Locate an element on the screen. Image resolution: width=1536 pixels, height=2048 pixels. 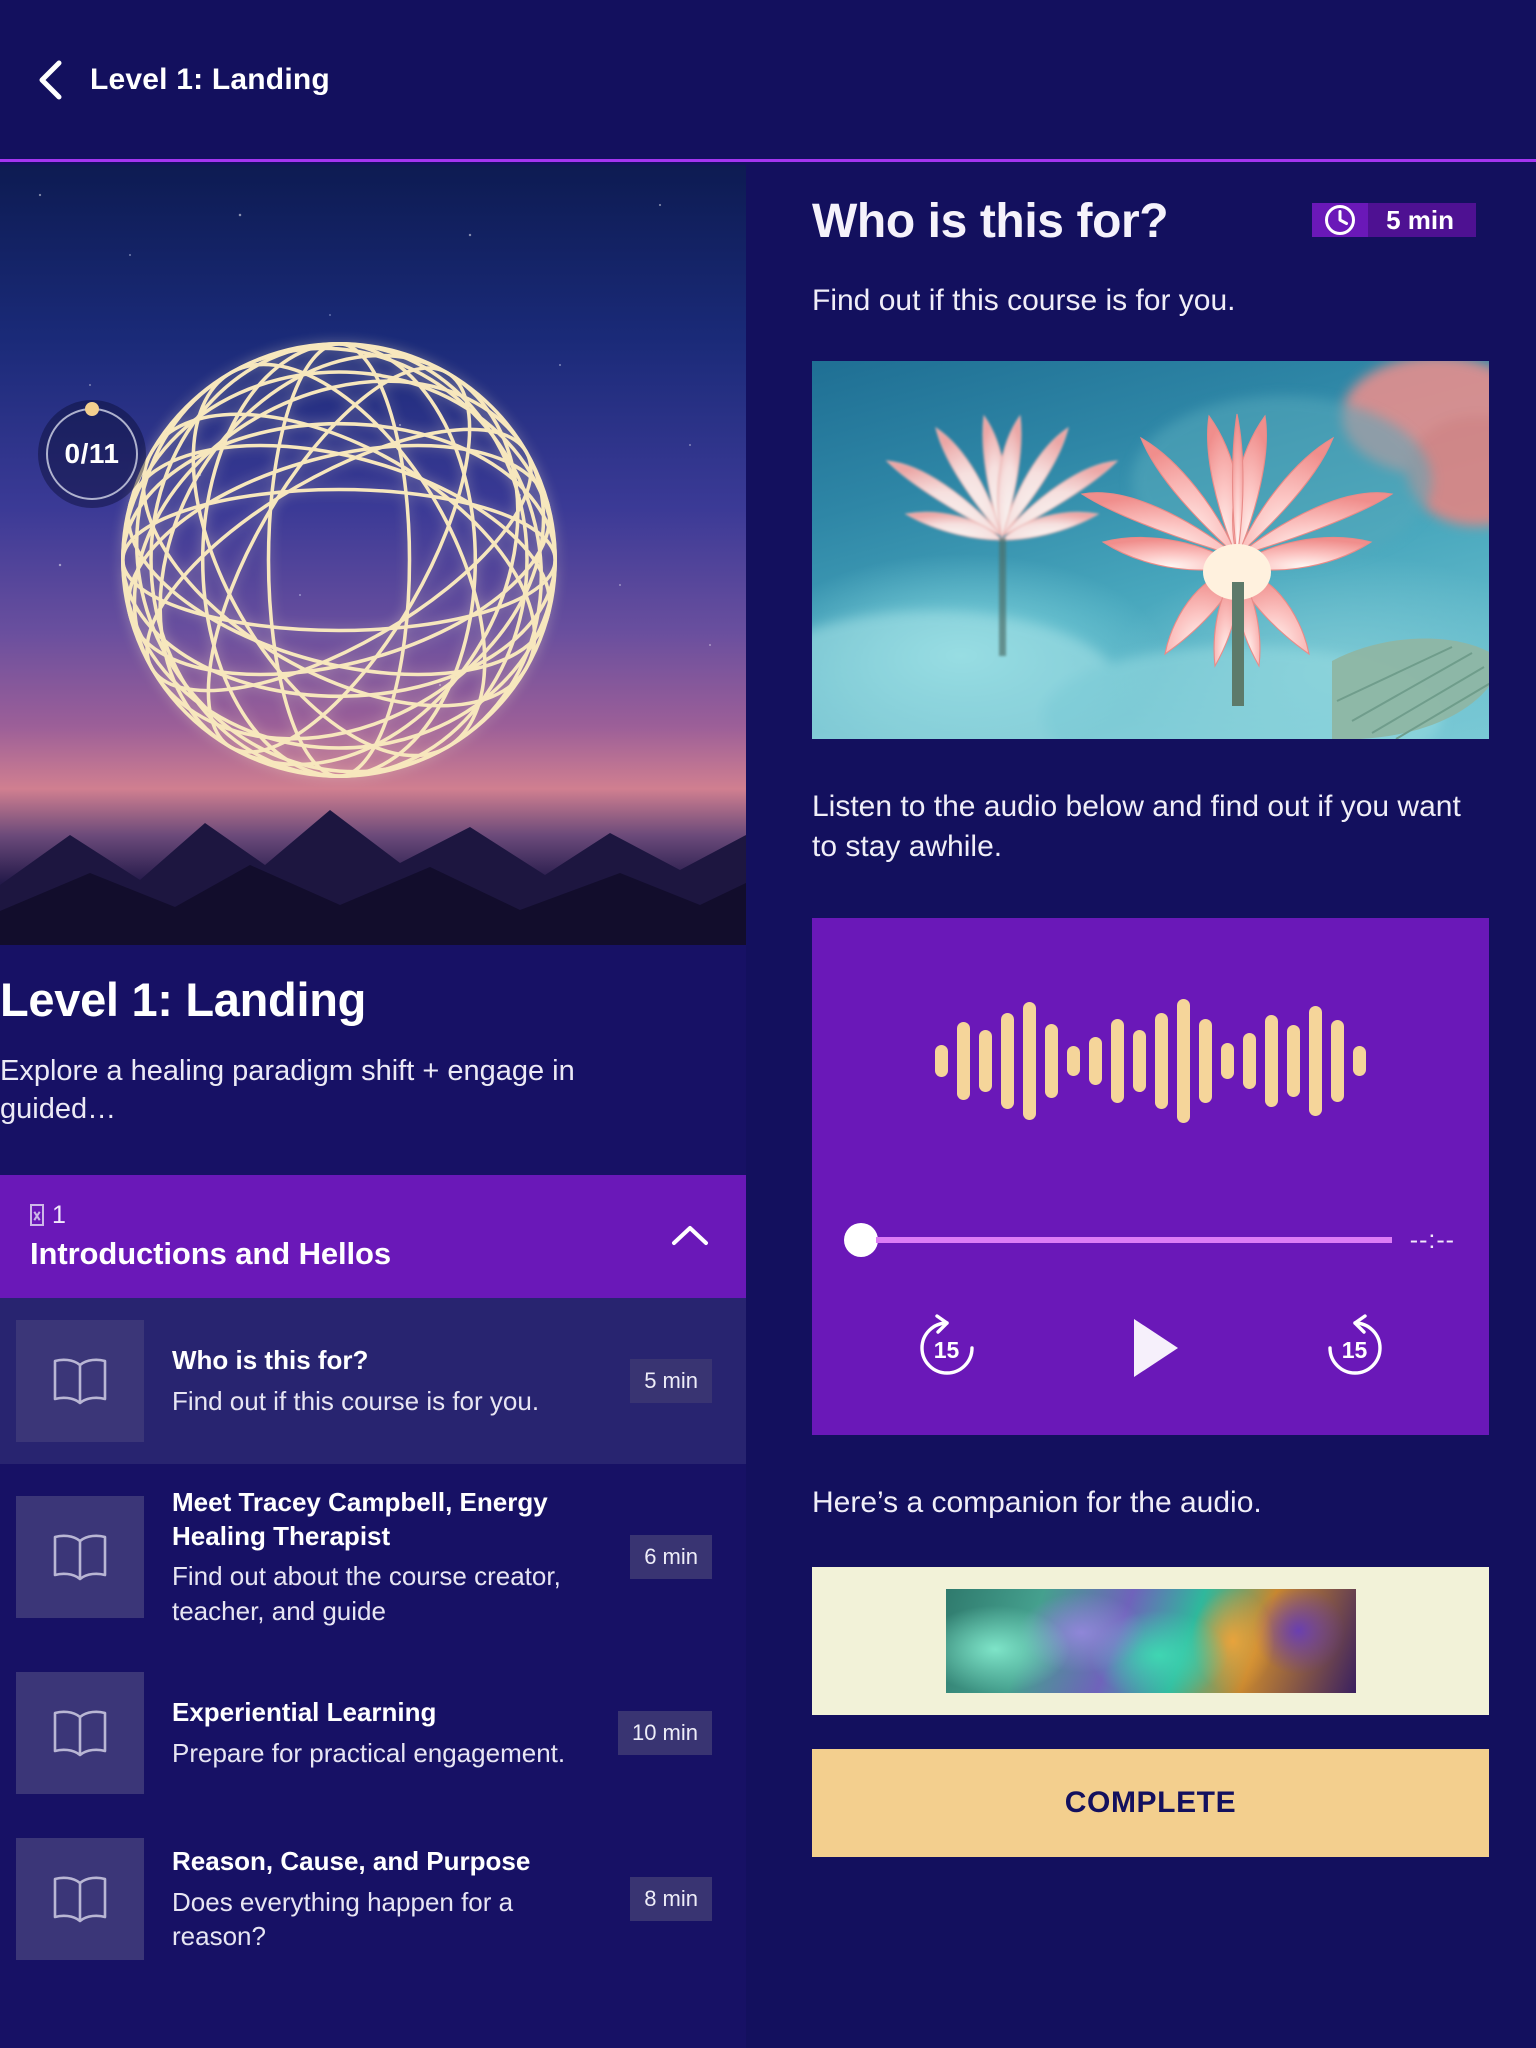
forward-15-button: 15 is located at coordinates (1355, 1348).